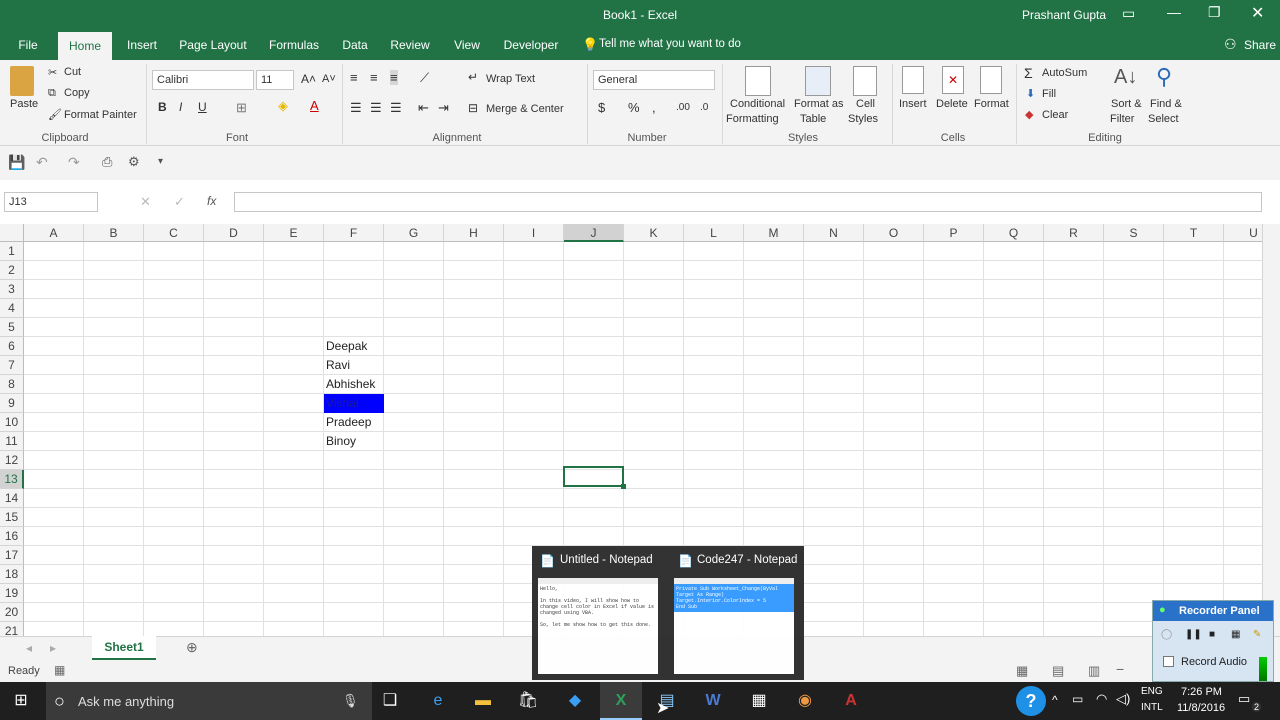 This screenshot has height=720, width=1280. Describe the element at coordinates (1122, 119) in the screenshot. I see `sort-filter-label-2: Filter` at that location.